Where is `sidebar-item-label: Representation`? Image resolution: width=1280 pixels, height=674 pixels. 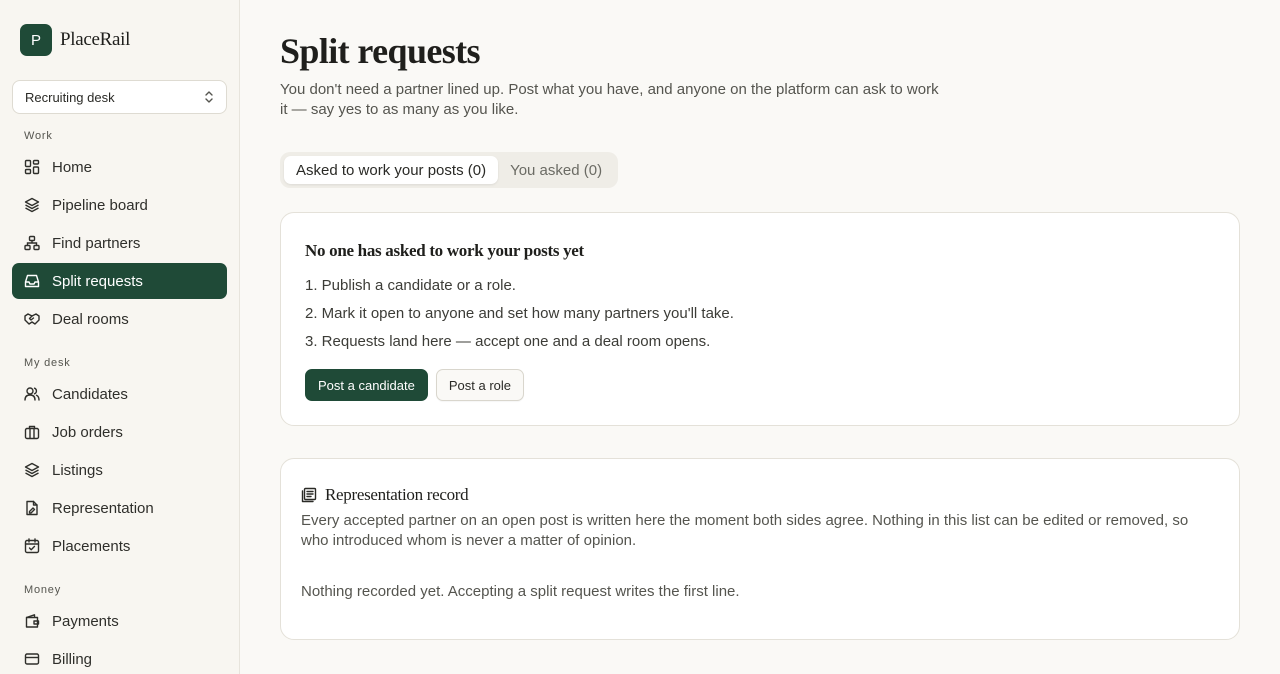 sidebar-item-label: Representation is located at coordinates (103, 508).